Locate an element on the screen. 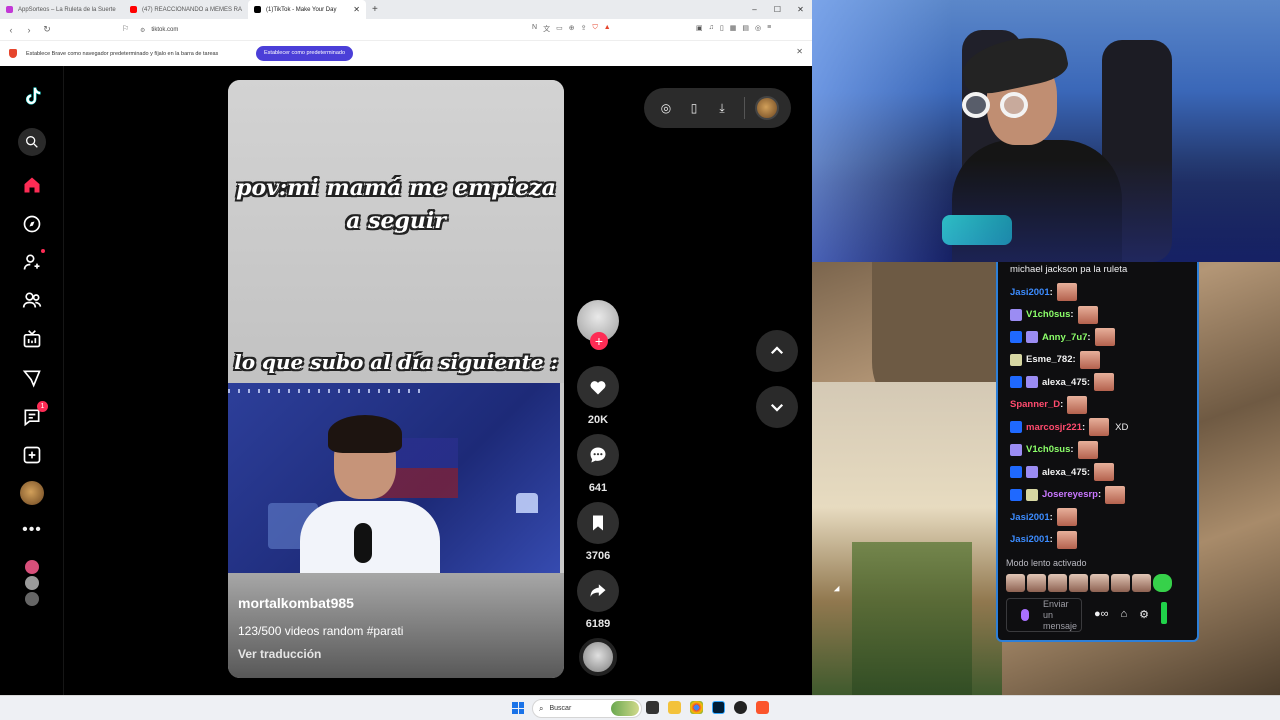 Image resolution: width=1280 pixels, height=720 pixels. brave-shield-icon: ⛉ is located at coordinates (594, 29).